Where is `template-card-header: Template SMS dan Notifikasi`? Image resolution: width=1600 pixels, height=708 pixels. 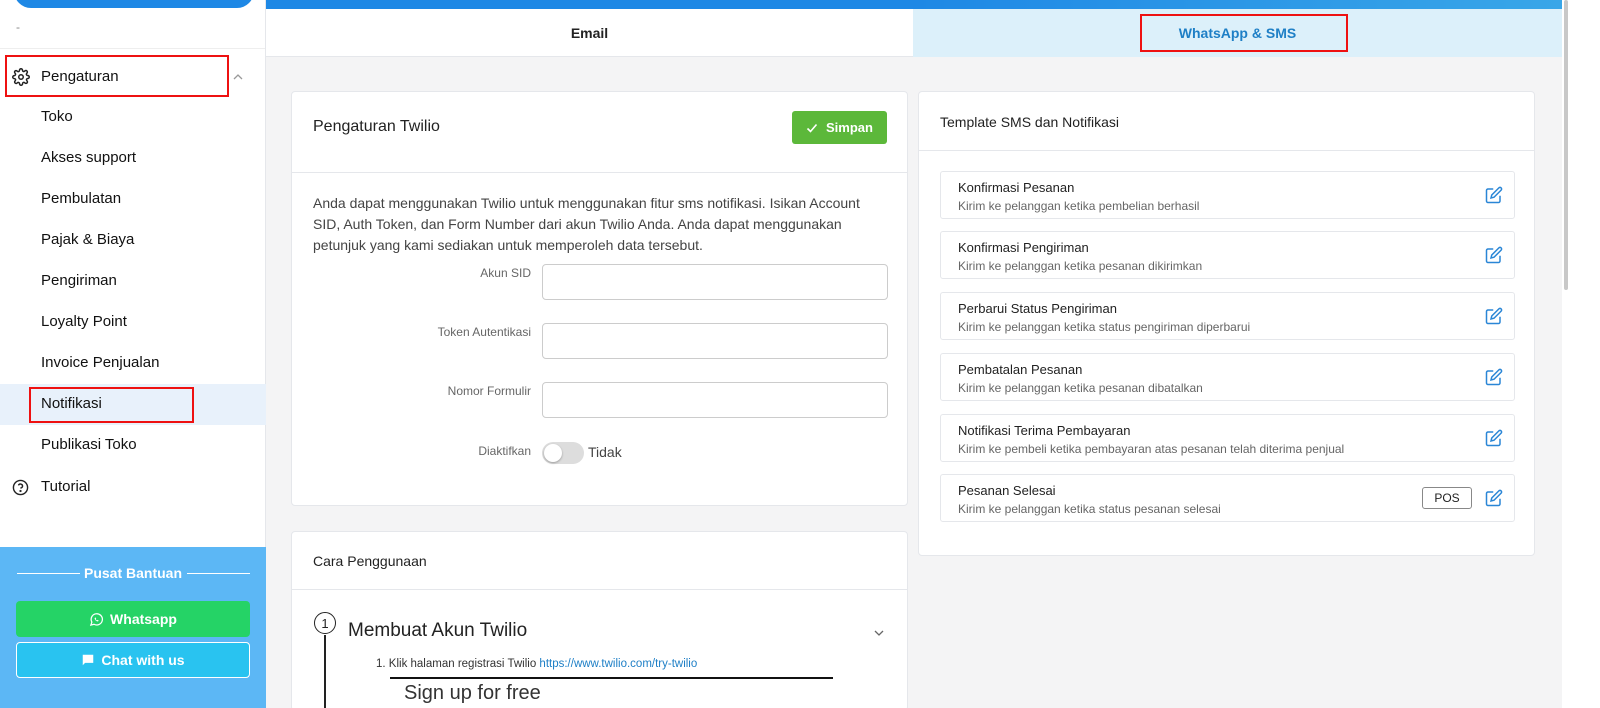 template-card-header: Template SMS dan Notifikasi is located at coordinates (1226, 121).